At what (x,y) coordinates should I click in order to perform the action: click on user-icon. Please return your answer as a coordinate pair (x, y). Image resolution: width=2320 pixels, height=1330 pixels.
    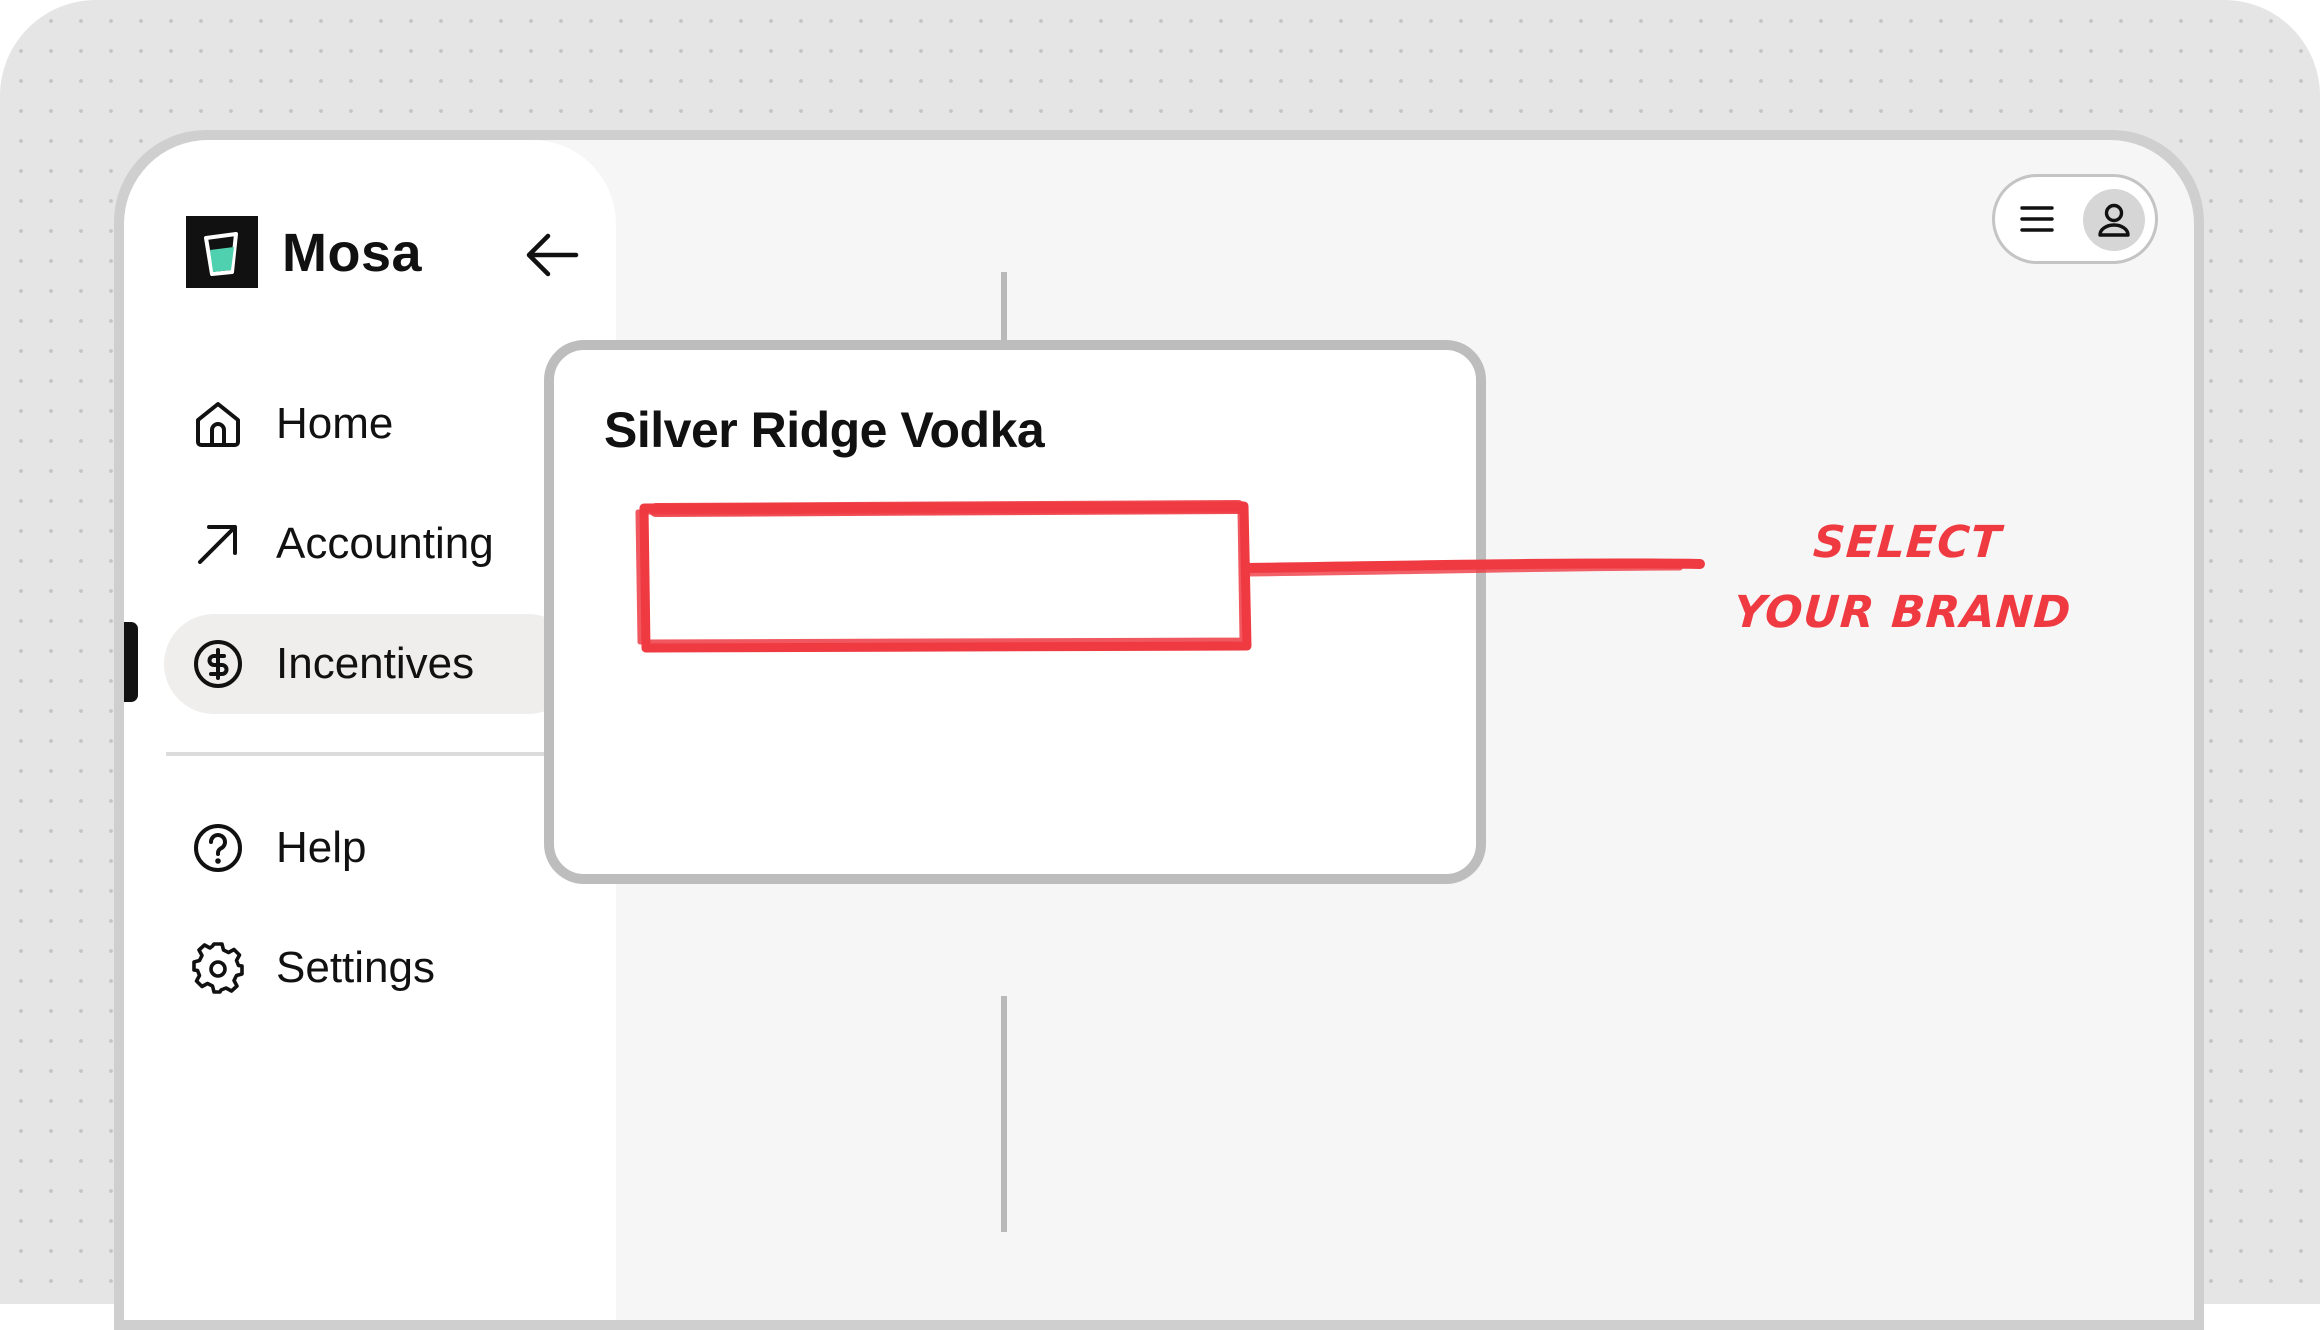
    Looking at the image, I should click on (2114, 220).